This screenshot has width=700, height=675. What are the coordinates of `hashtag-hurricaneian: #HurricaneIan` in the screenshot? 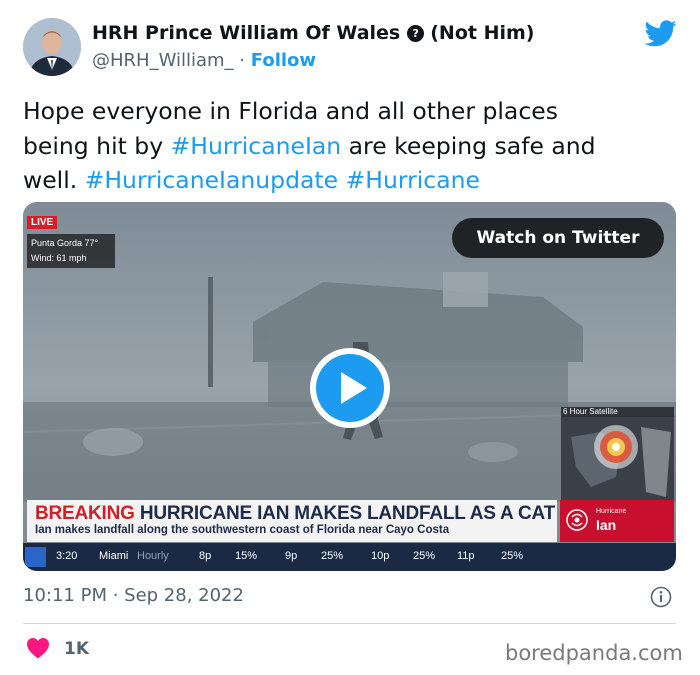 It's located at (256, 146).